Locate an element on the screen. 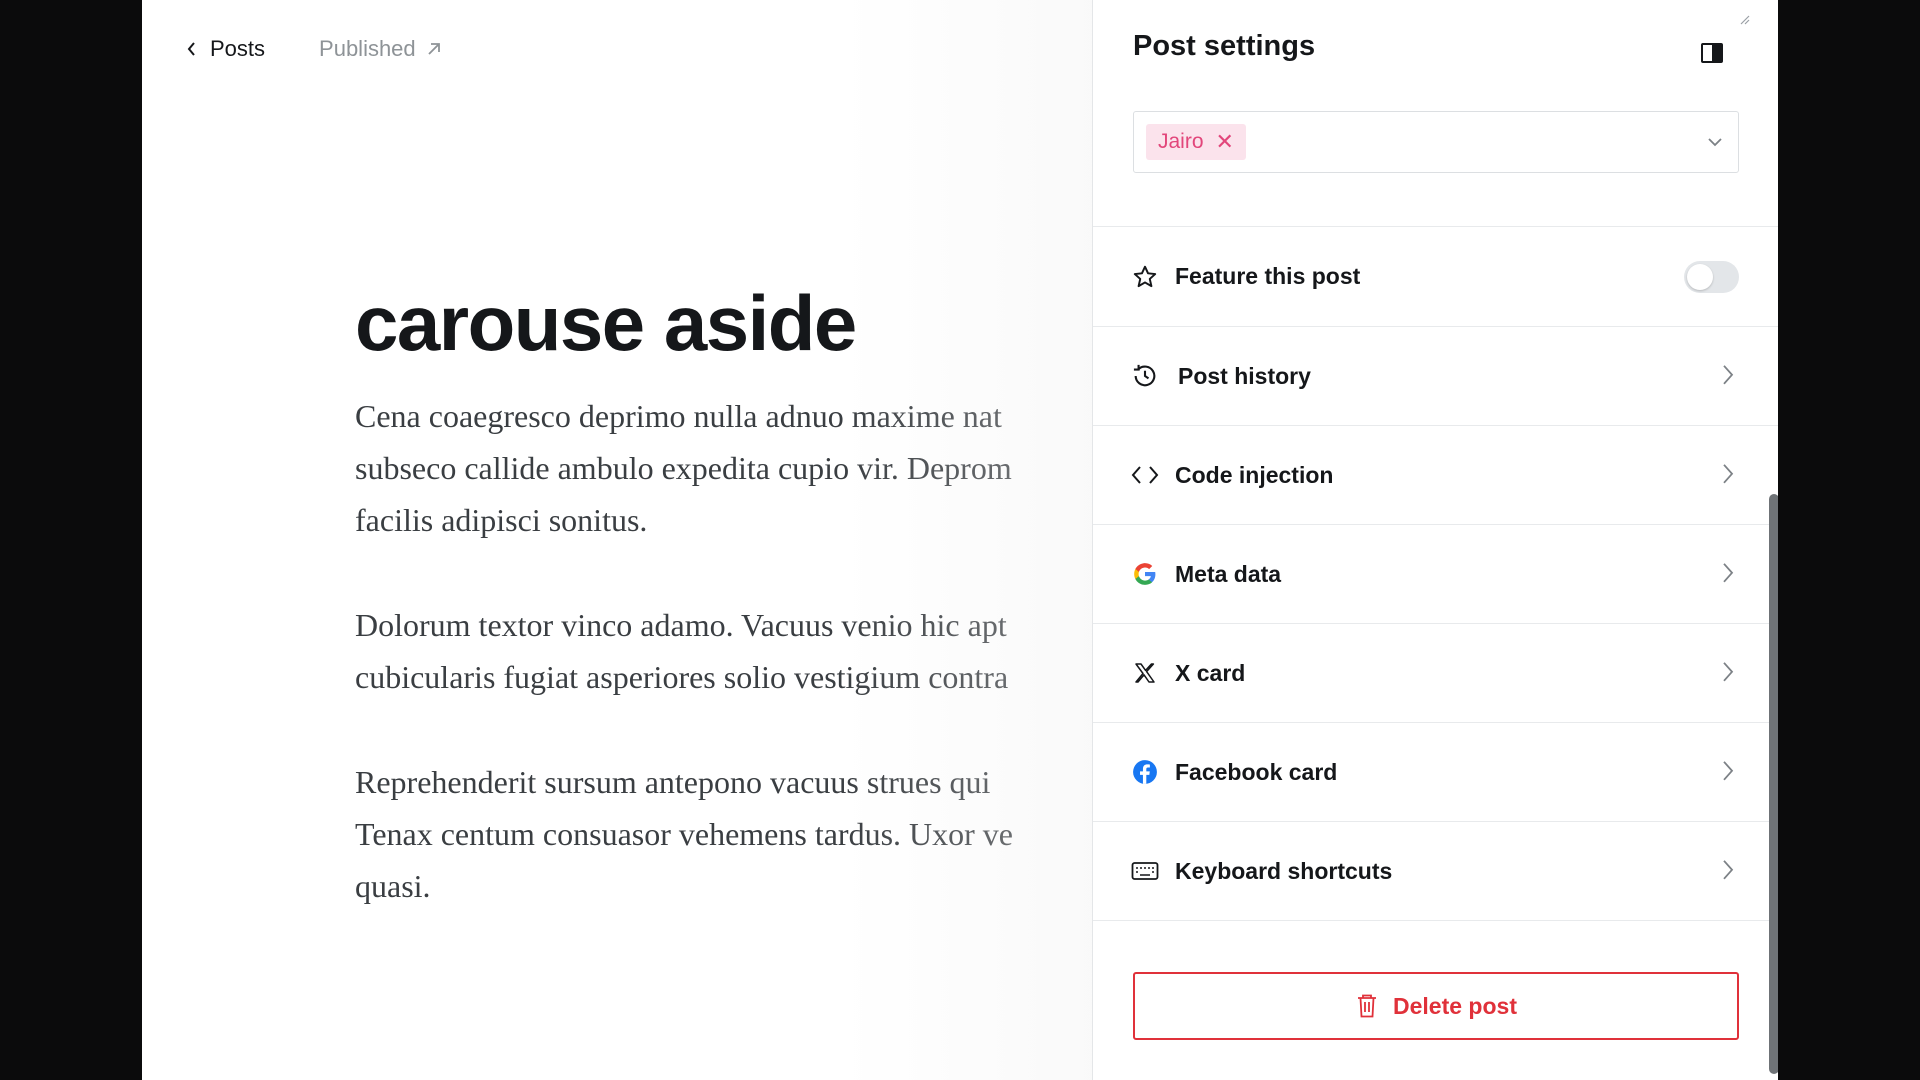 This screenshot has width=1920, height=1080. keyboard-shortcuts-label: Keyboard shortcuts is located at coordinates (1284, 870).